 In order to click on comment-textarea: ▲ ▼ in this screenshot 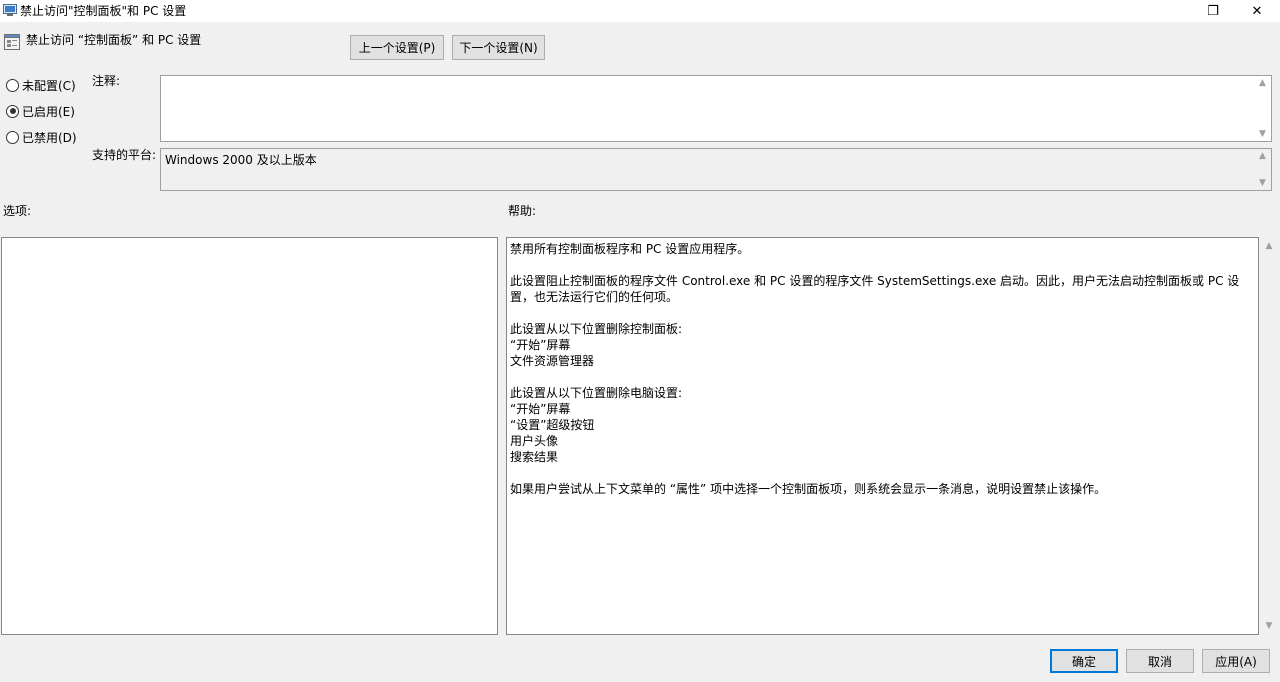, I will do `click(716, 108)`.